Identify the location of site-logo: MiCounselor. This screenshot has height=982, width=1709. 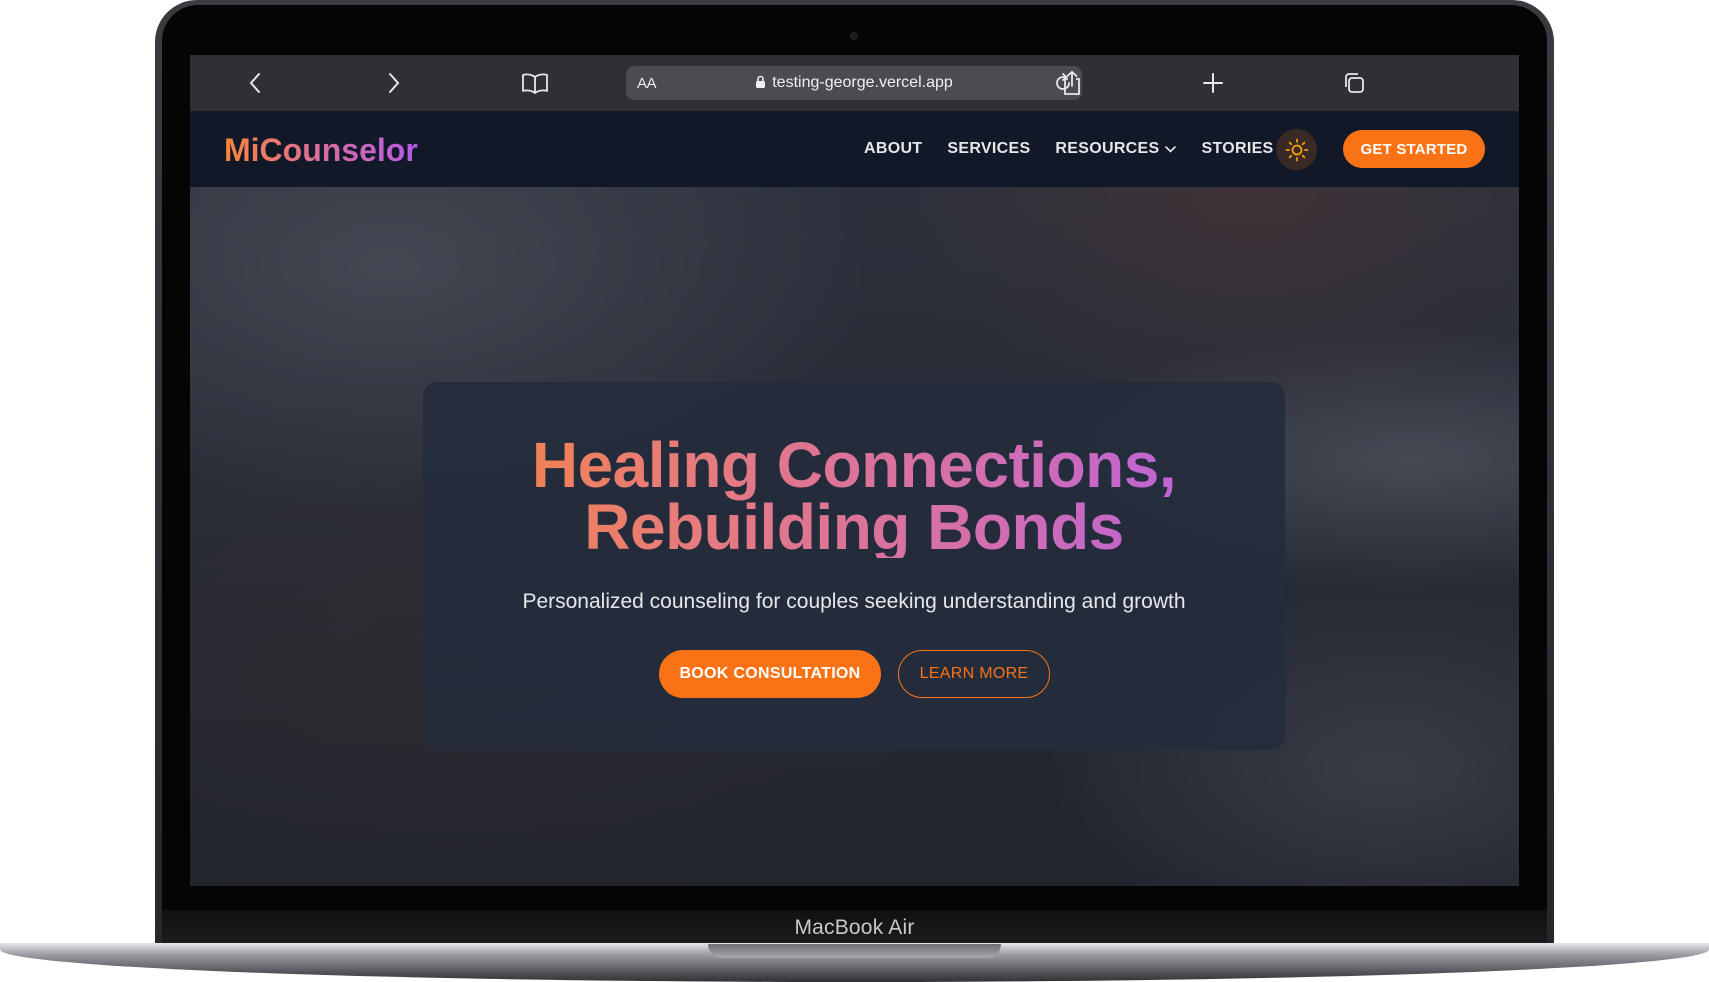
(321, 150).